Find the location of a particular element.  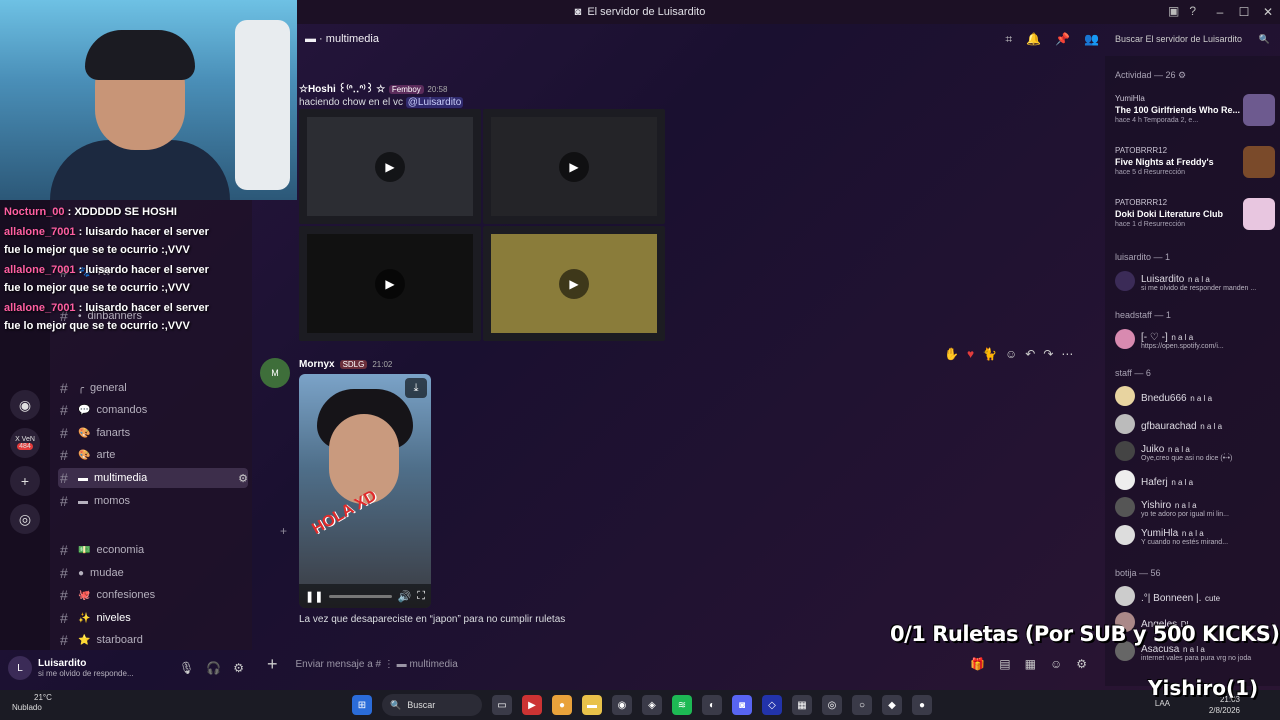

add-channel-icon: + is located at coordinates (283, 531).